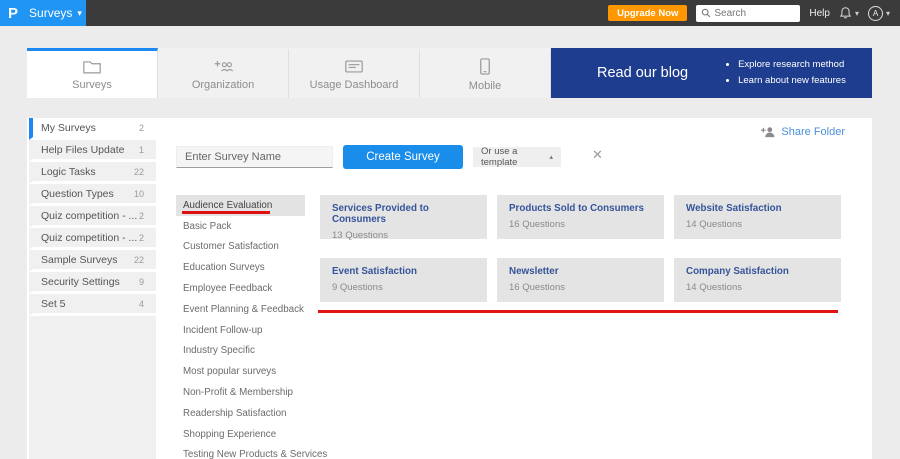 Image resolution: width=900 pixels, height=459 pixels. Describe the element at coordinates (706, 13) in the screenshot. I see `search-icon` at that location.